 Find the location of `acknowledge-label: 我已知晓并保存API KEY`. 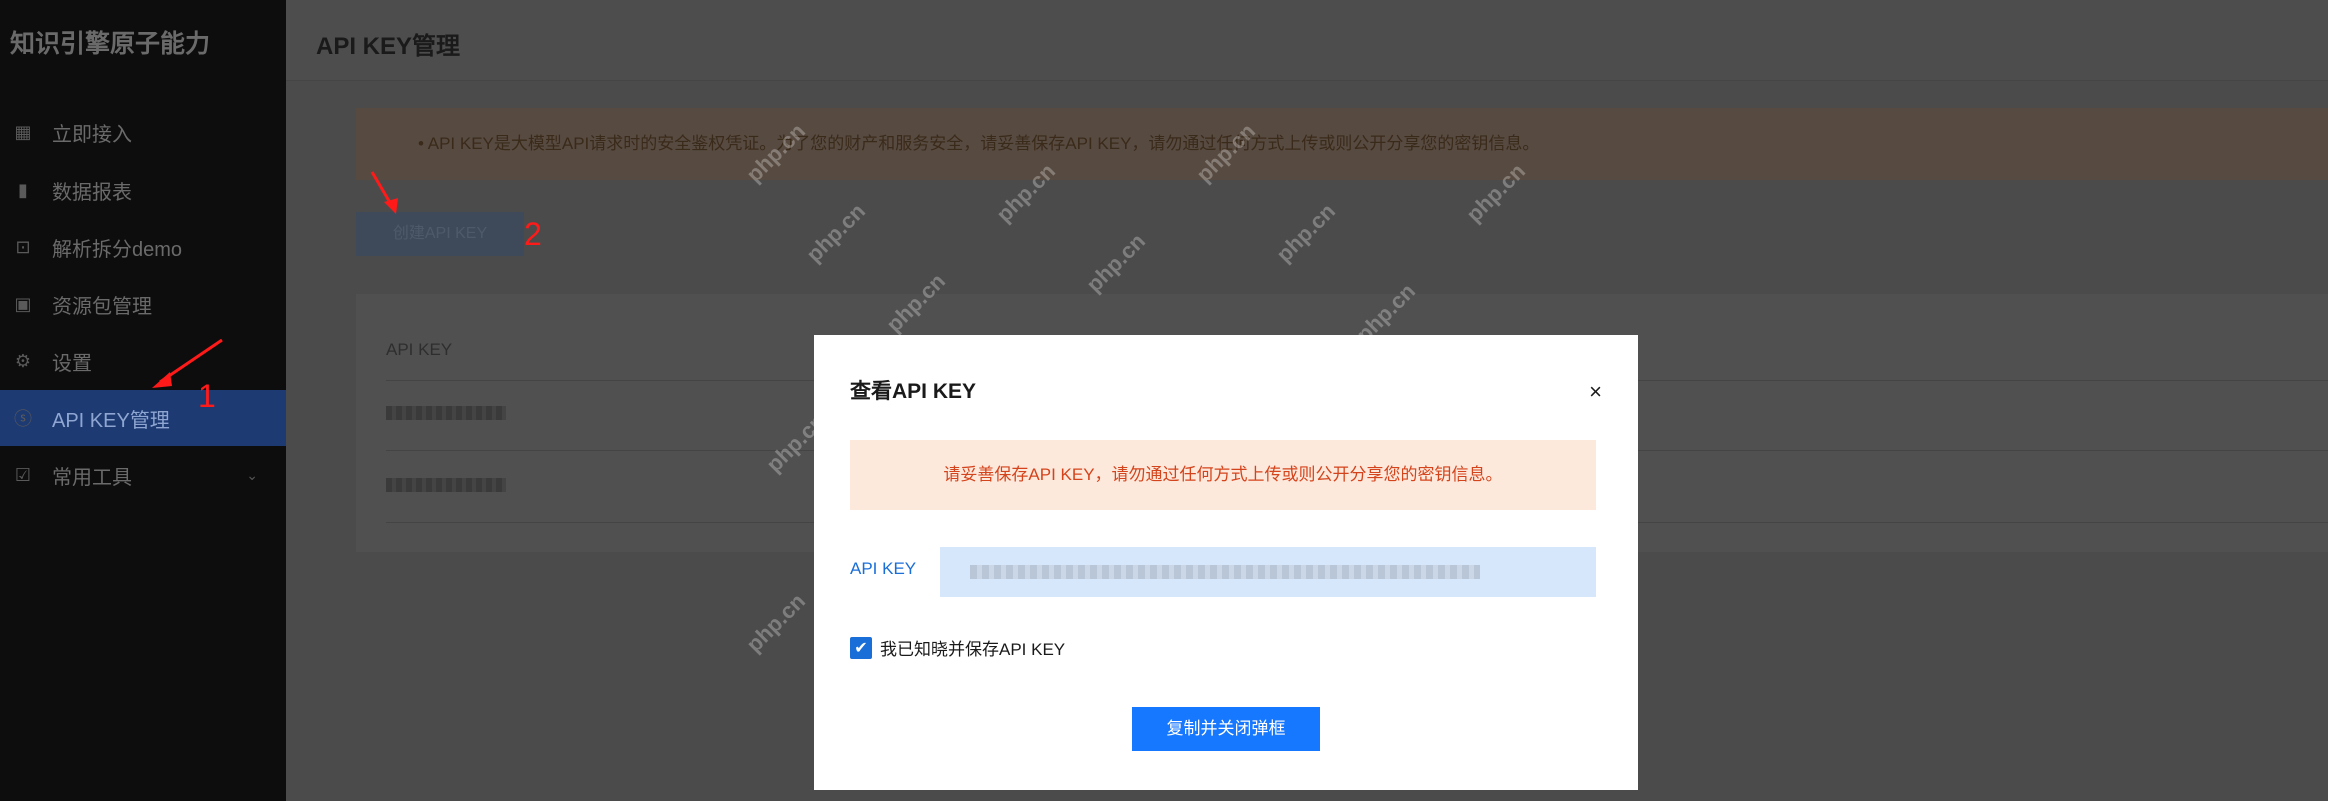

acknowledge-label: 我已知晓并保存API KEY is located at coordinates (972, 647).